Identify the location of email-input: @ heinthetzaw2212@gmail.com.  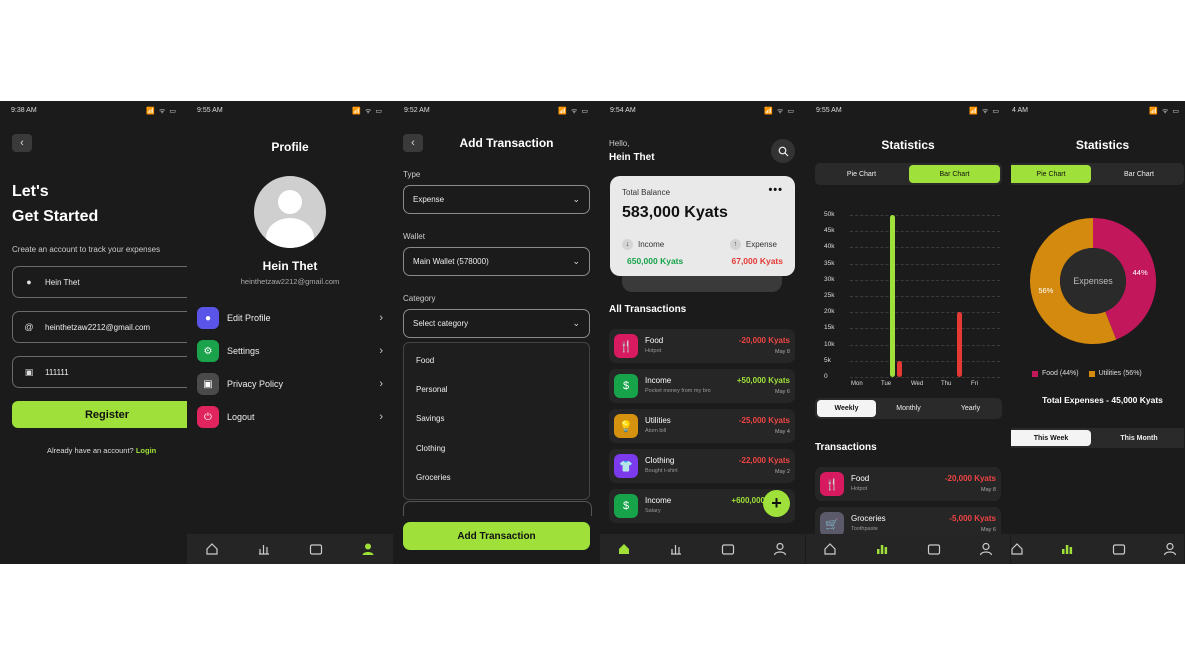
(99, 327).